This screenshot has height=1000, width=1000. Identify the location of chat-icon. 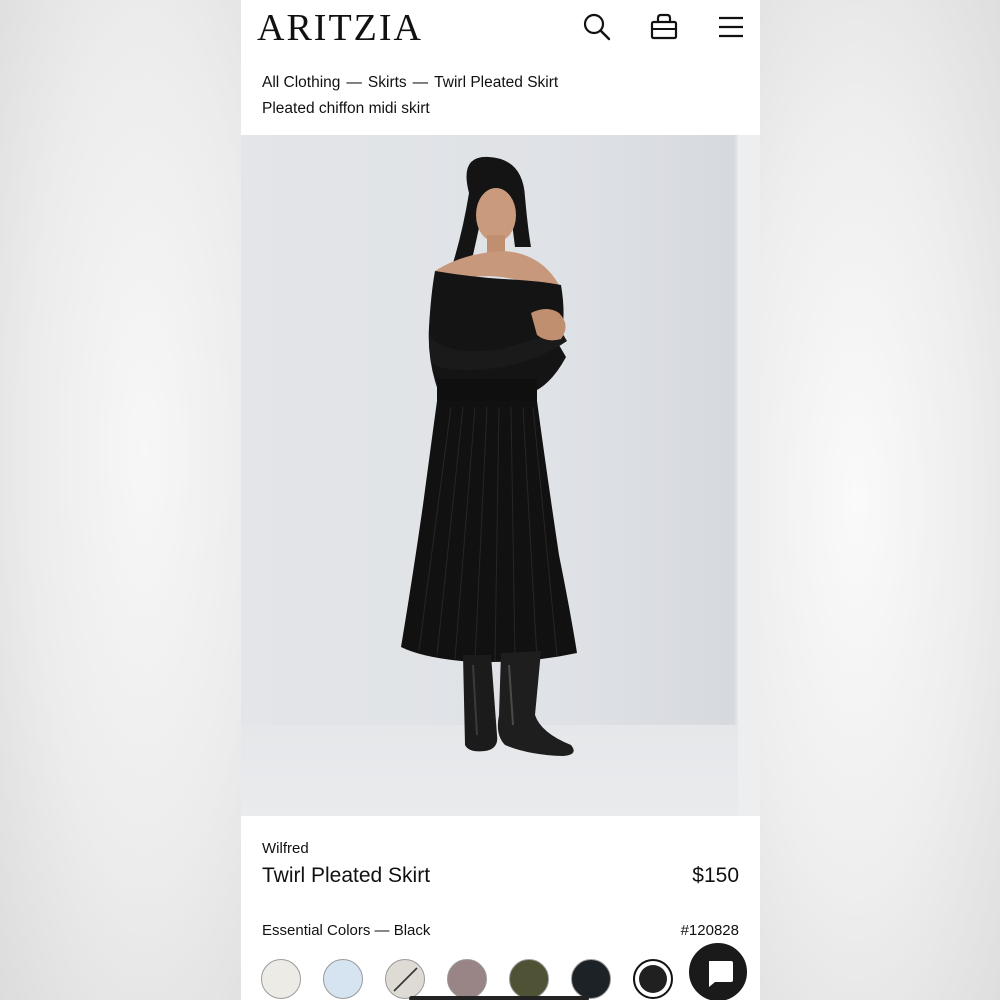
(721, 974).